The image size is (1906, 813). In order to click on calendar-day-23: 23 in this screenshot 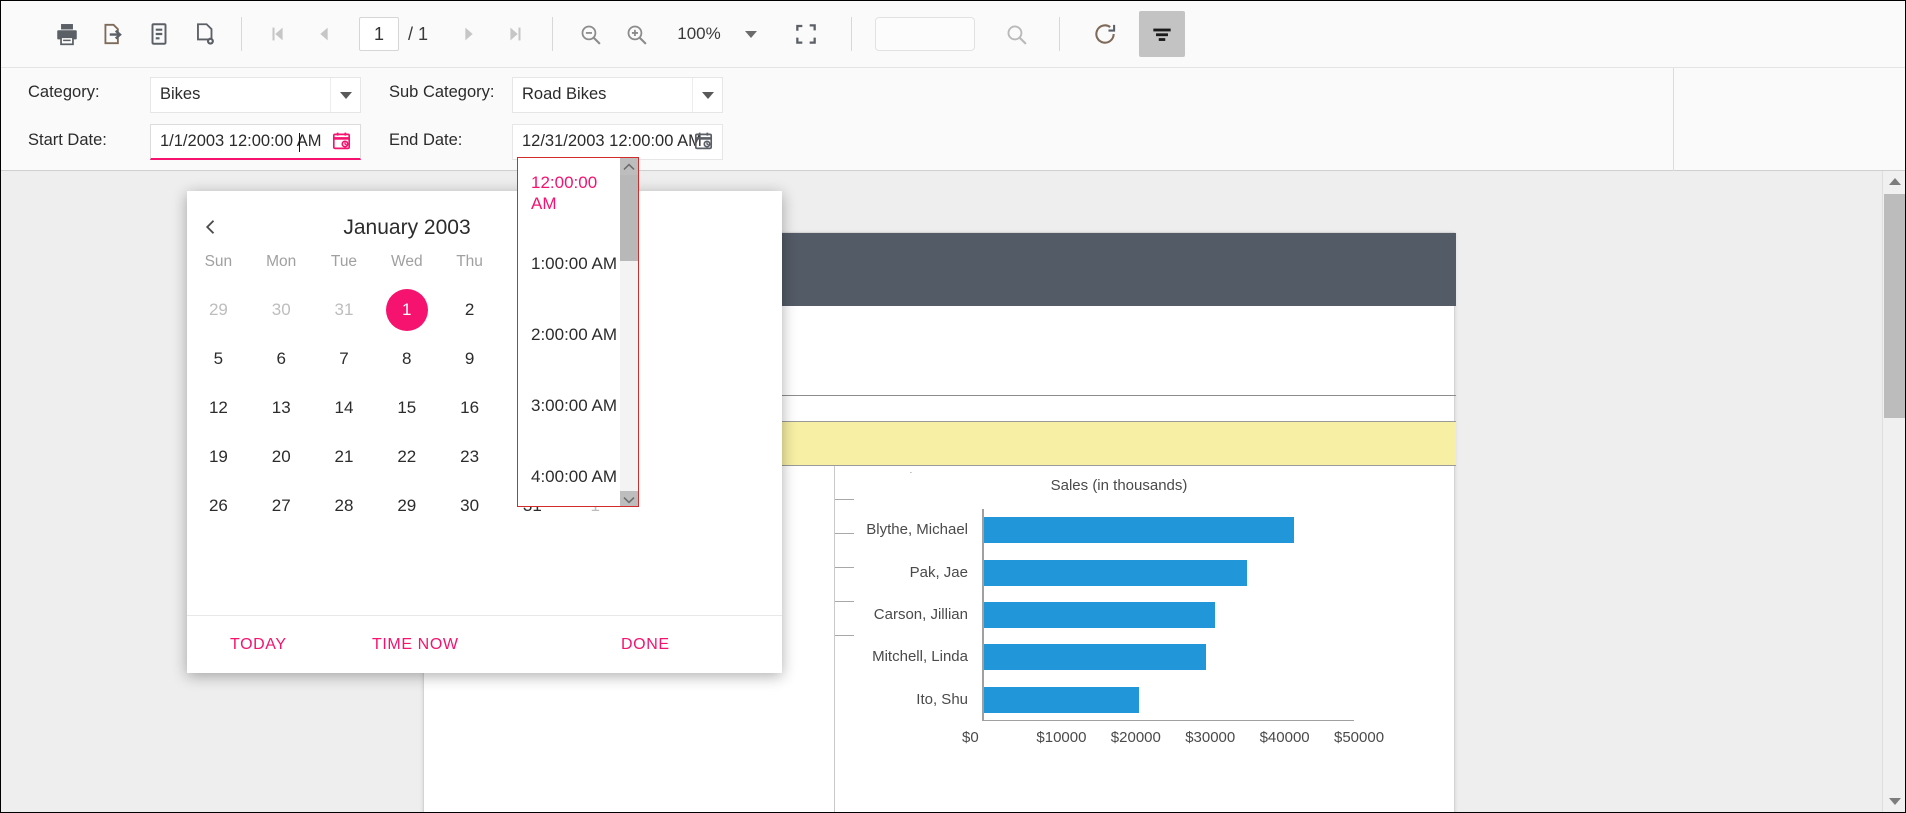, I will do `click(469, 456)`.